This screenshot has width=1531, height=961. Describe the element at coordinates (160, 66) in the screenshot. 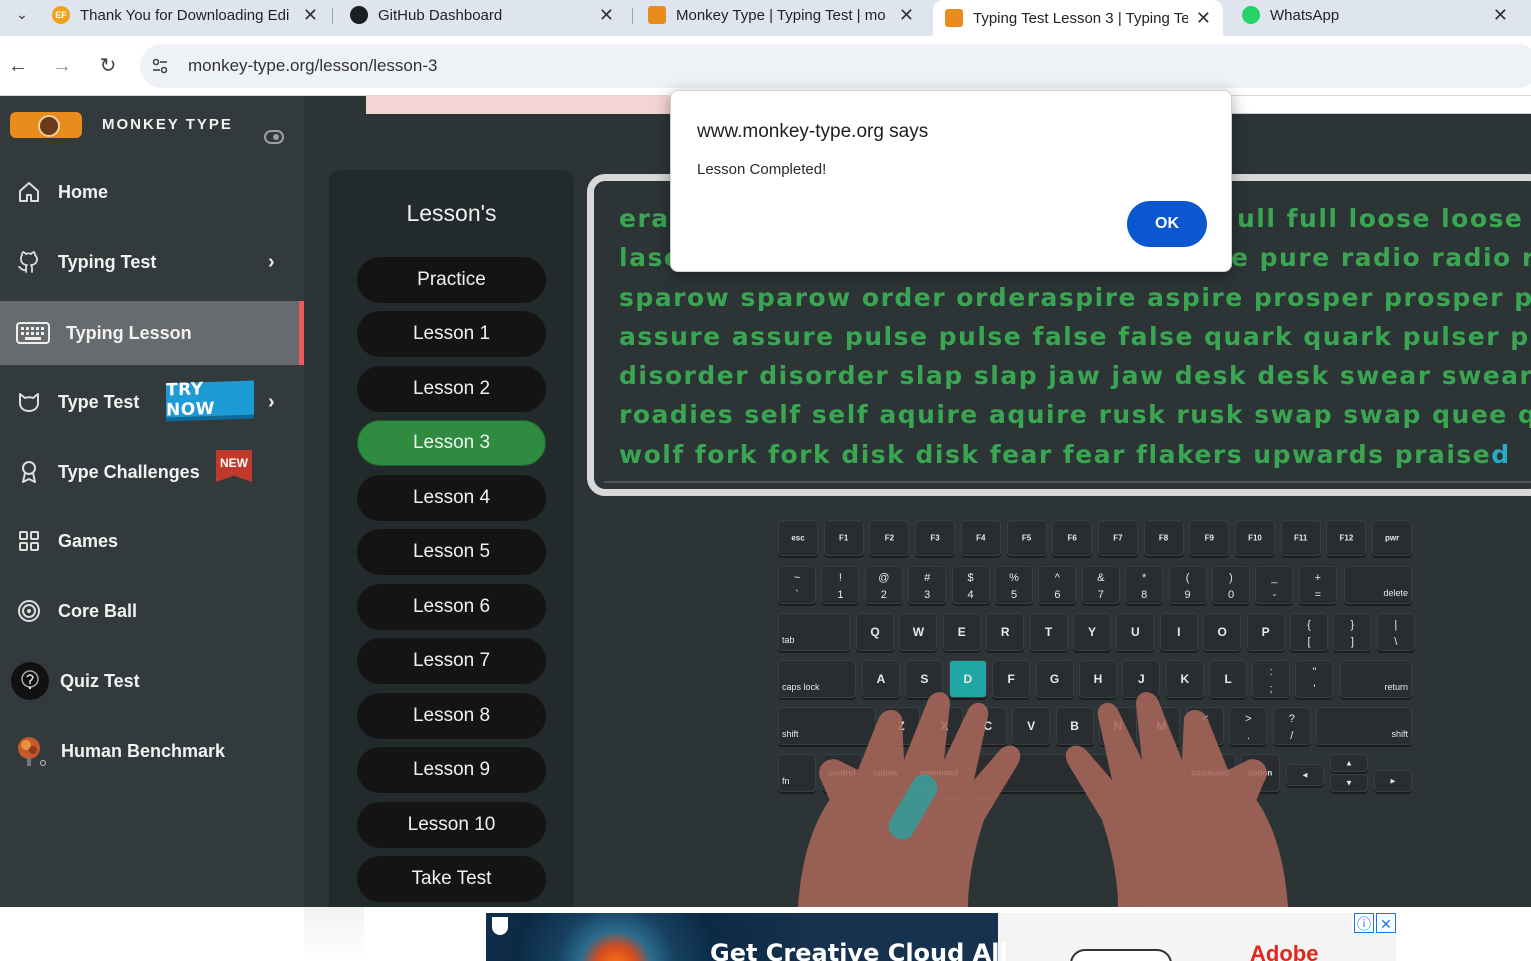

I see `site-settings-icon` at that location.